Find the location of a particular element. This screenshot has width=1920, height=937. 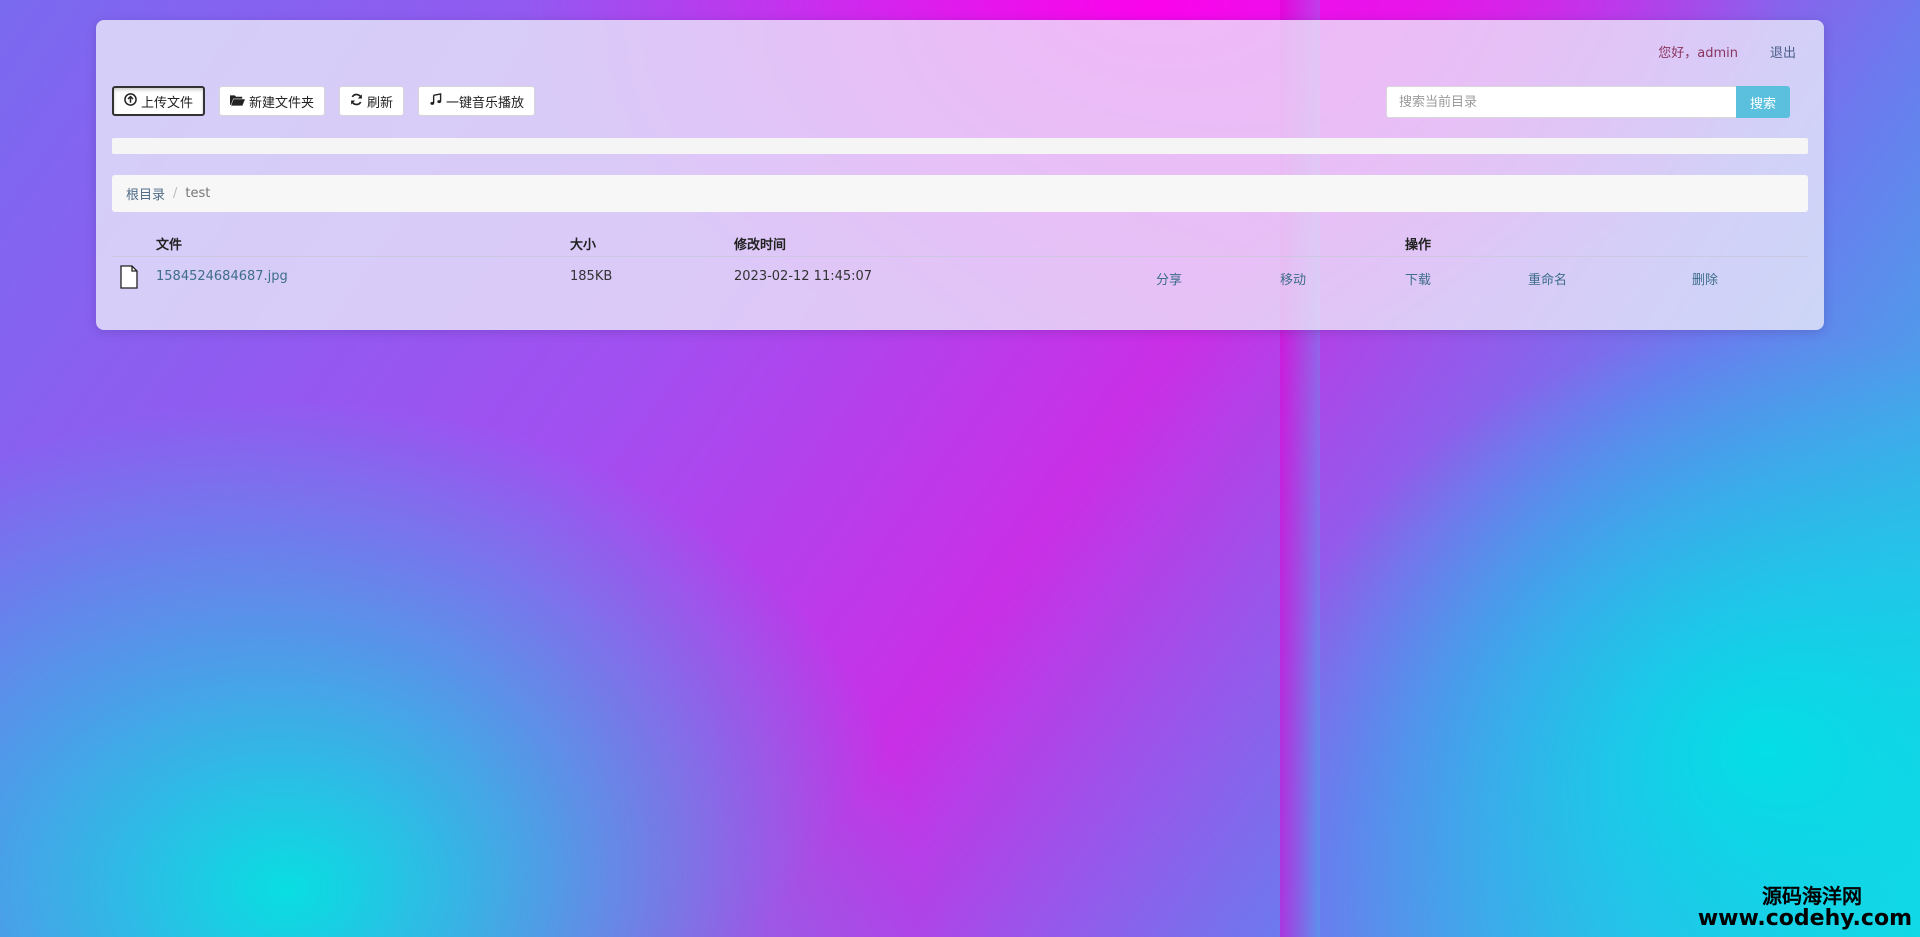

site-watermark: 源码海洋网 www.codehy.com is located at coordinates (1805, 908).